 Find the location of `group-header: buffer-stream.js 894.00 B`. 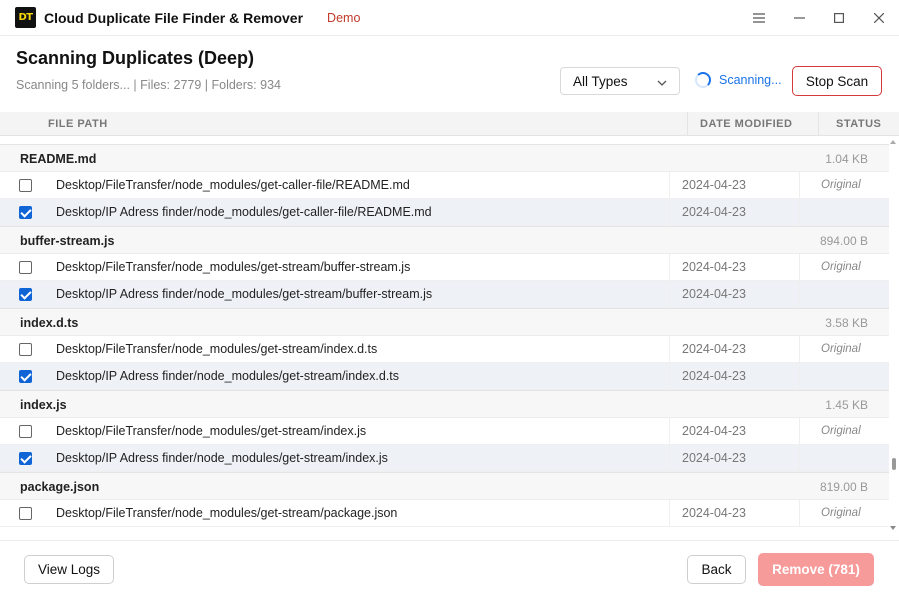

group-header: buffer-stream.js 894.00 B is located at coordinates (444, 240).